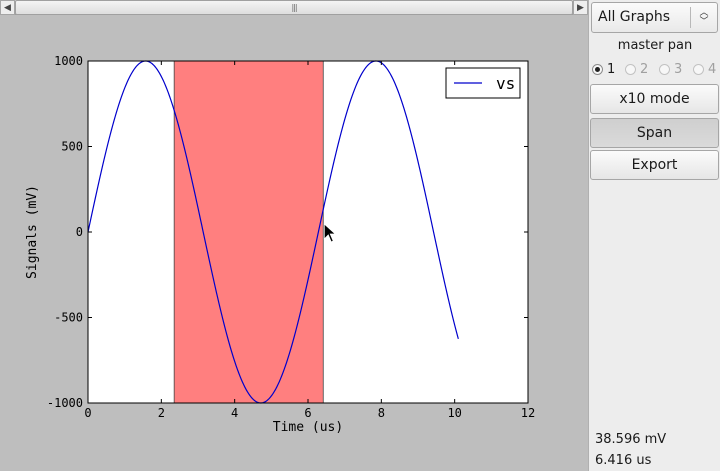  I want to click on master-pan-radio-group: 1 2 3 4, so click(656, 69).